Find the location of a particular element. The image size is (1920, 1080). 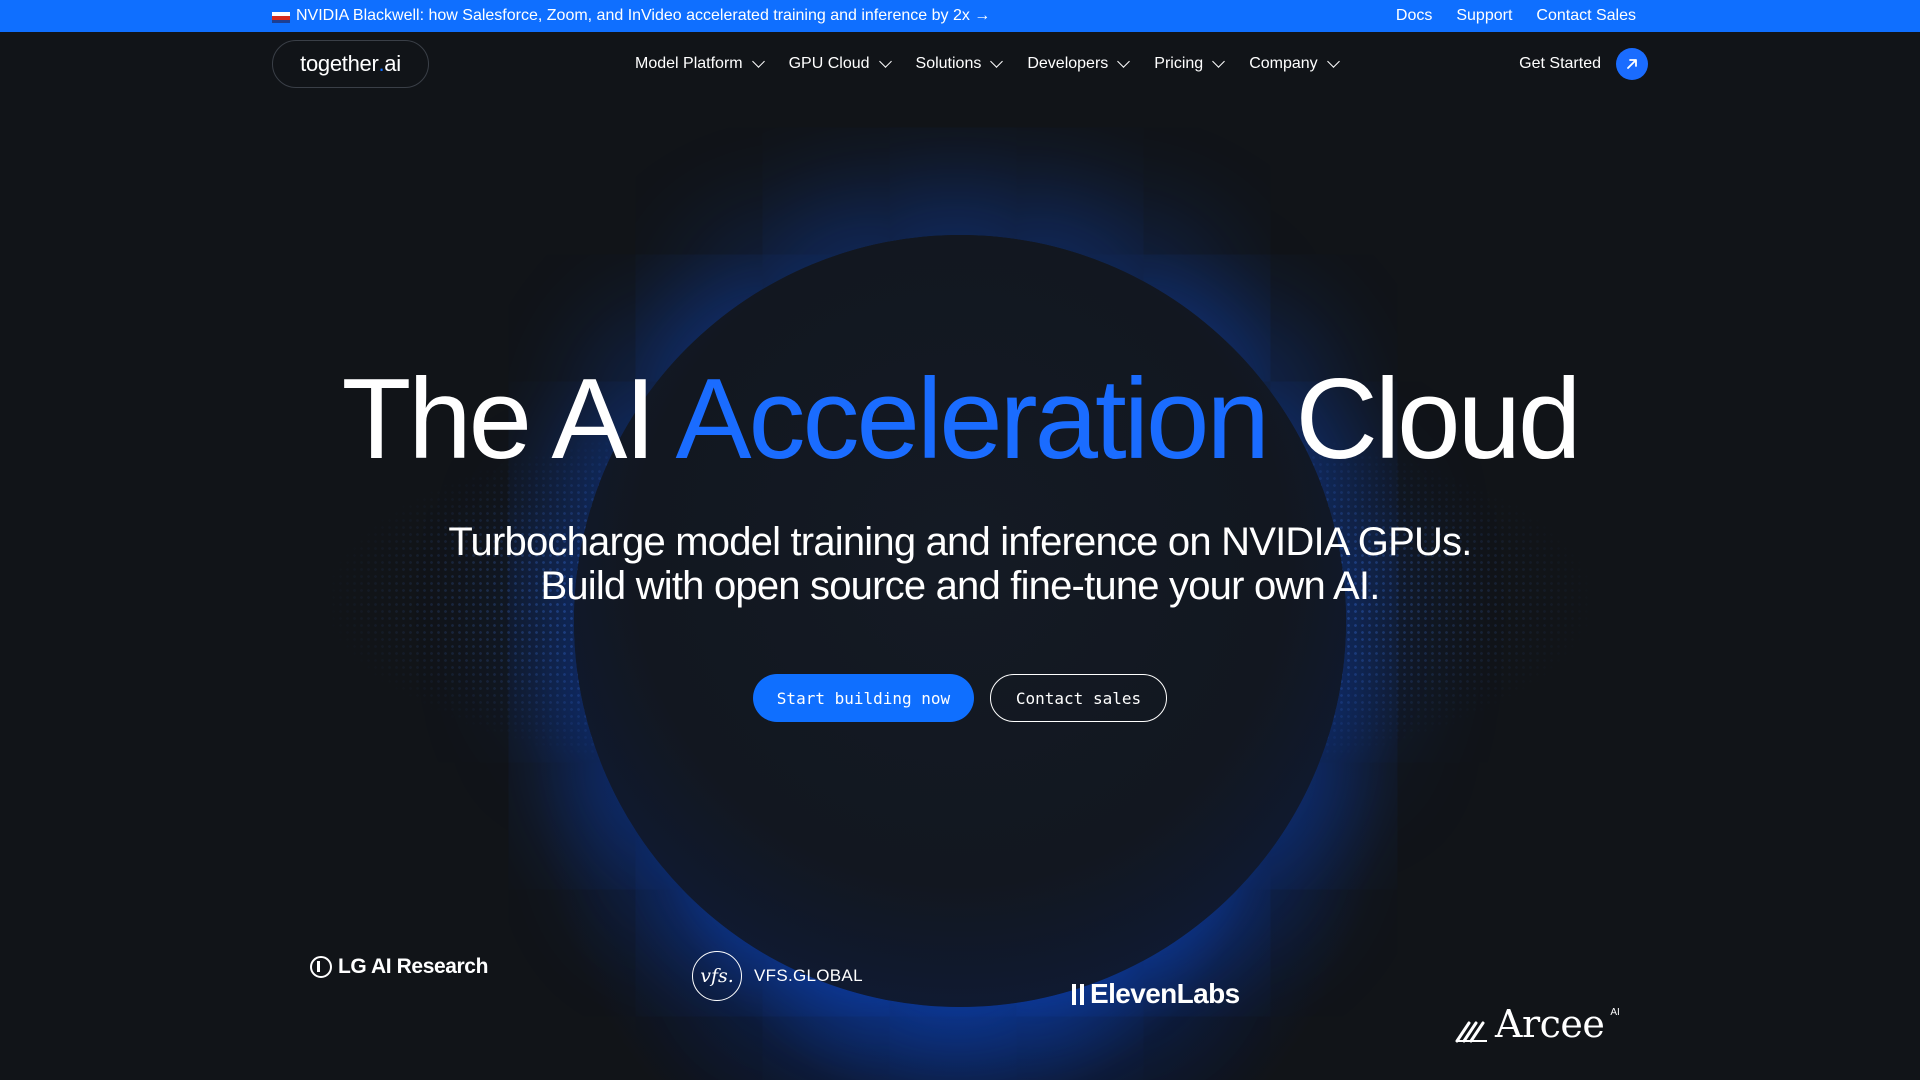

together-ai-logo: together. ai is located at coordinates (350, 64).